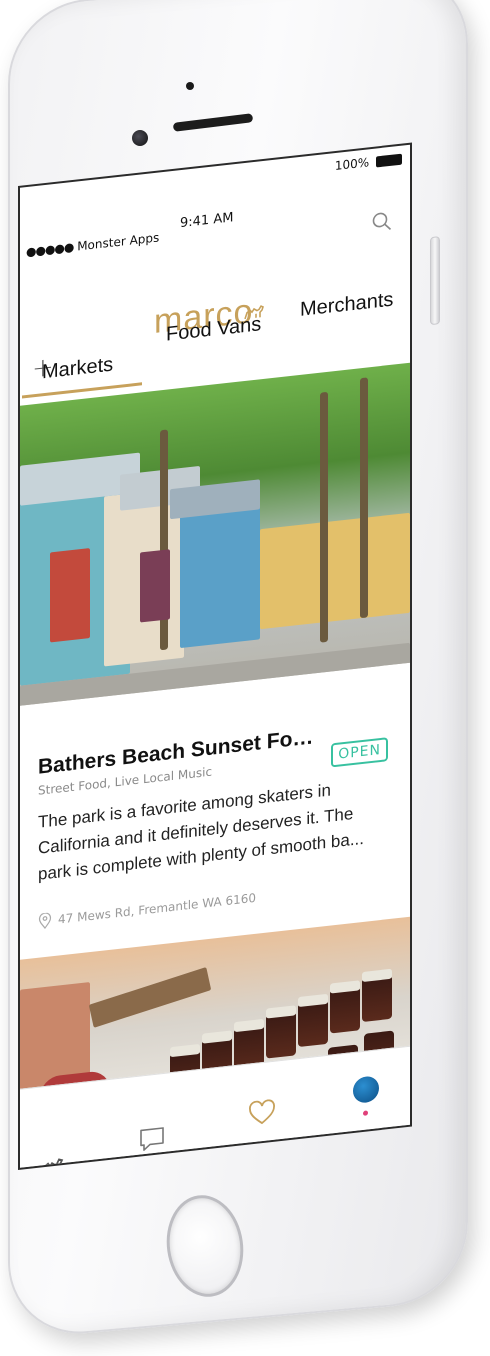  Describe the element at coordinates (45, 920) in the screenshot. I see `location-pin-icon` at that location.